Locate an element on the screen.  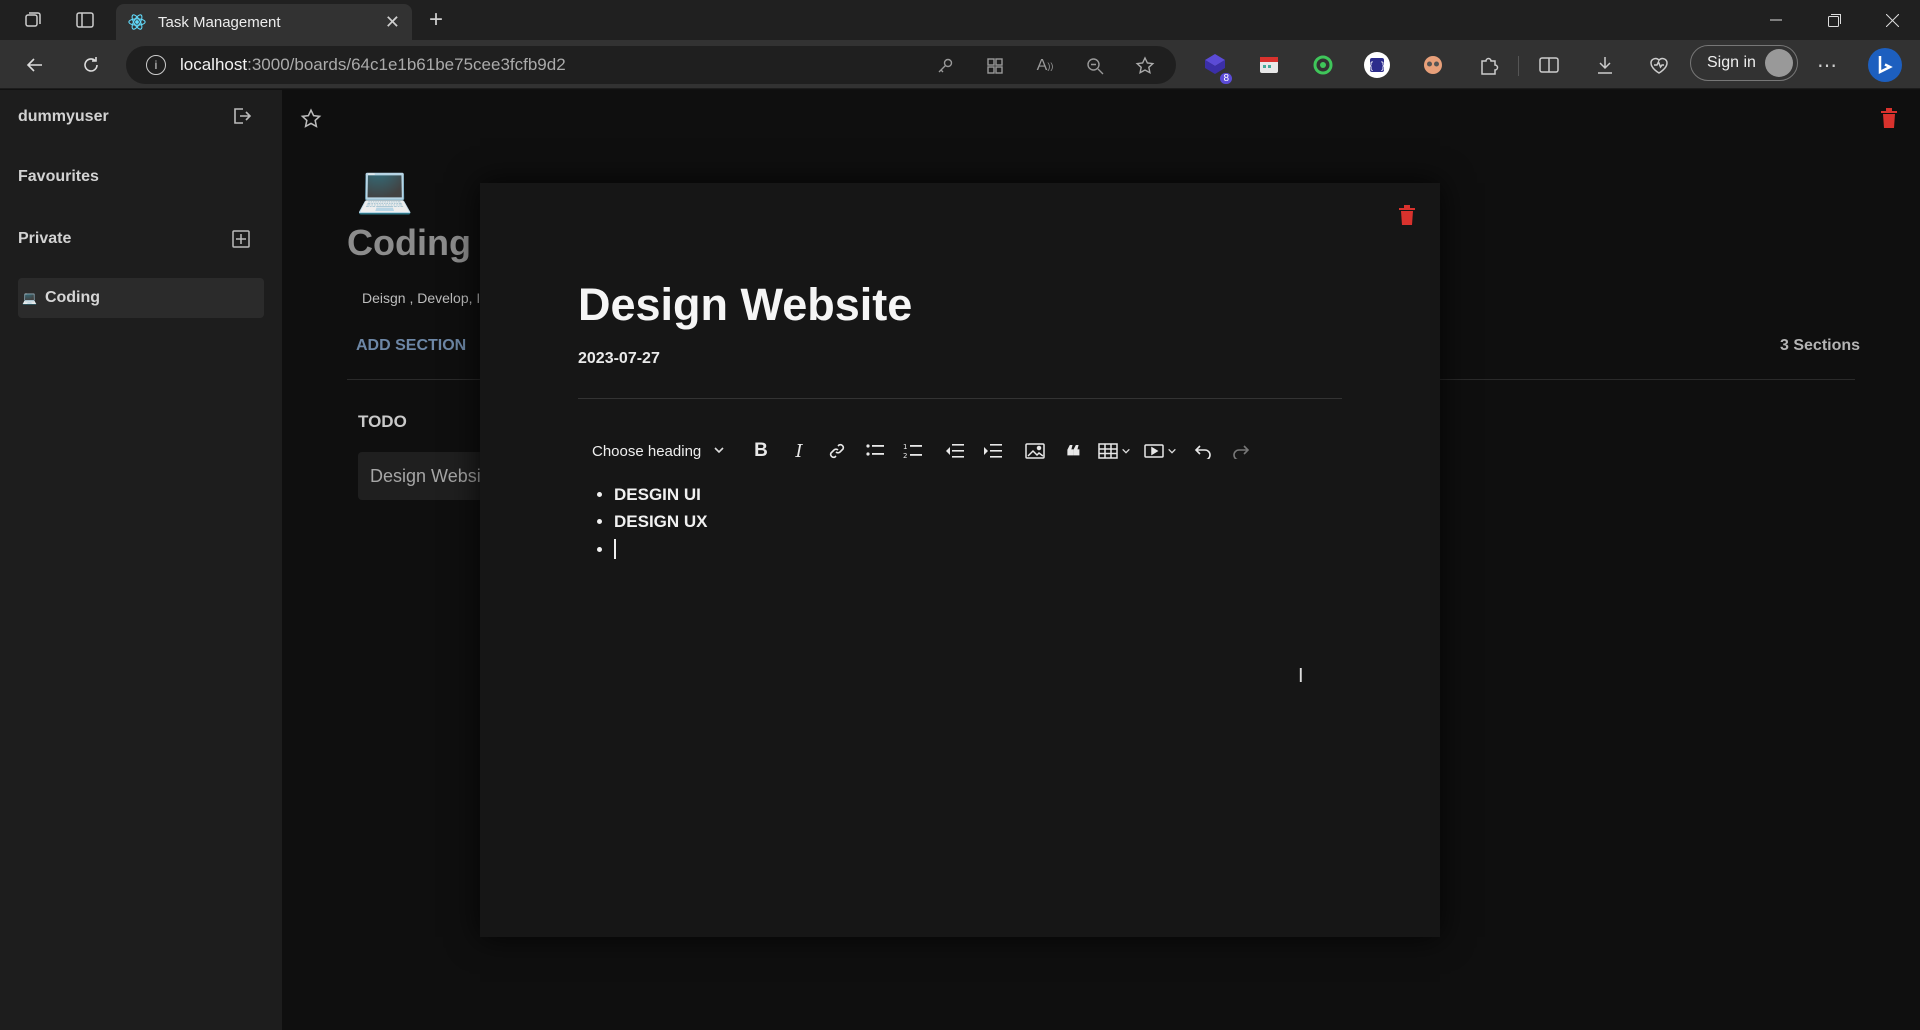
task-date: 2023-07-27 is located at coordinates (619, 358).